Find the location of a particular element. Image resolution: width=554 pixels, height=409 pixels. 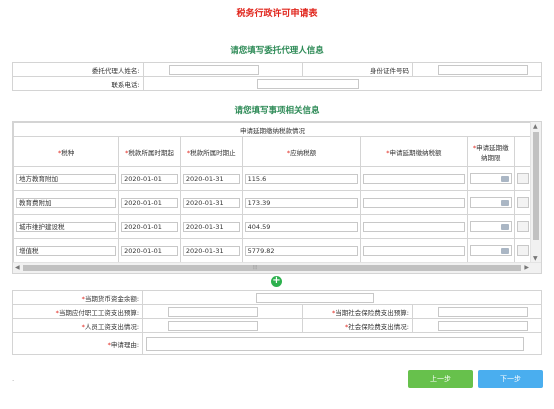

tax-type-input: 增值税 is located at coordinates (66, 250).